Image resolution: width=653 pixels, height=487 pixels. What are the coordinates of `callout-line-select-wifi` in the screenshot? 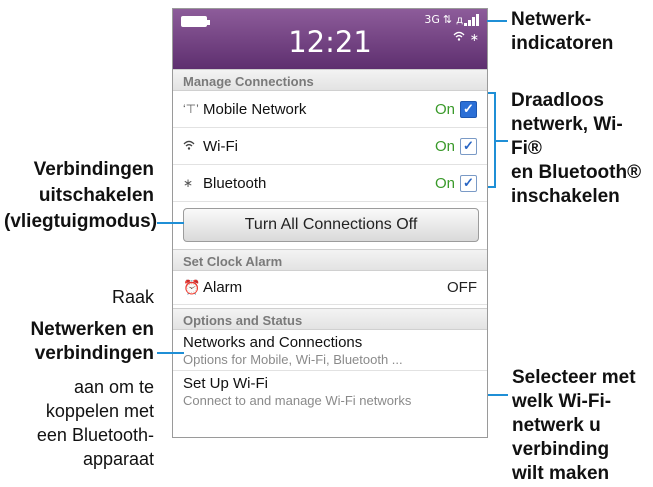 It's located at (498, 395).